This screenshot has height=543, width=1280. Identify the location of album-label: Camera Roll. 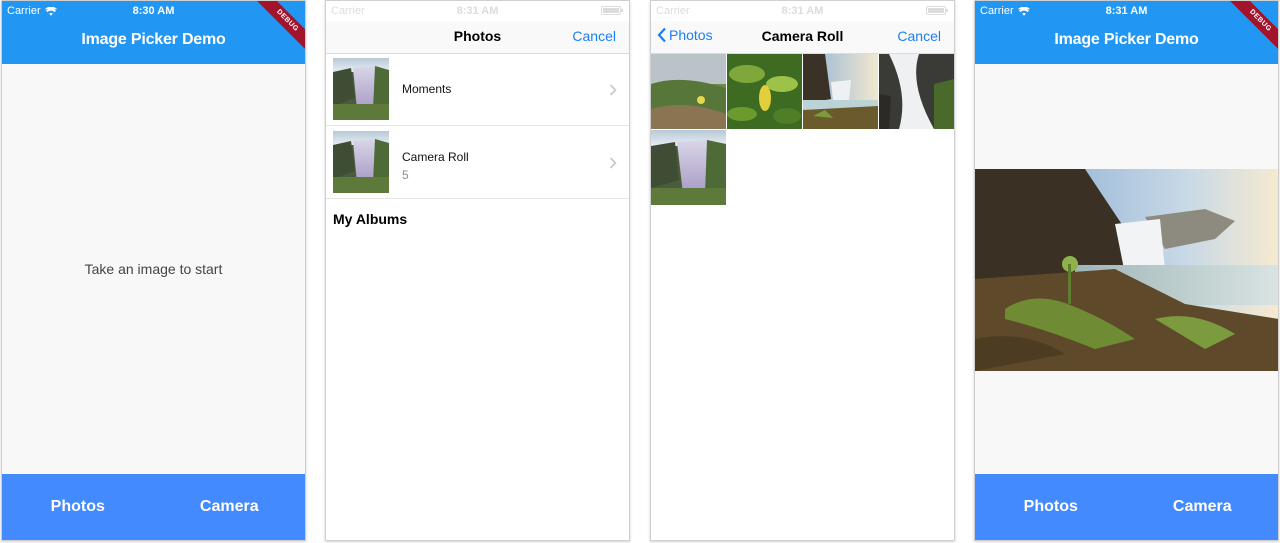
(435, 157).